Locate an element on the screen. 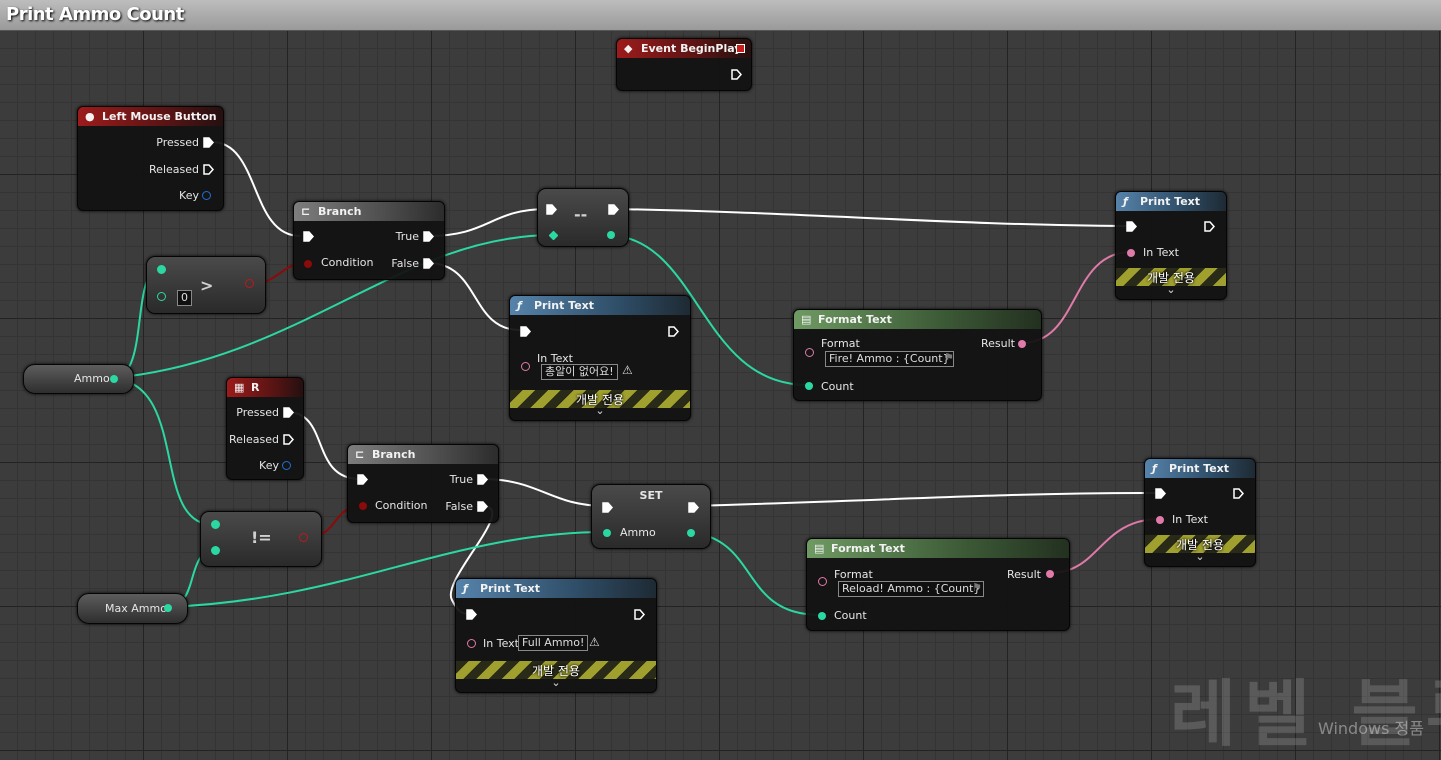 Image resolution: width=1441 pixels, height=760 pixels. false-label: False is located at coordinates (459, 506).